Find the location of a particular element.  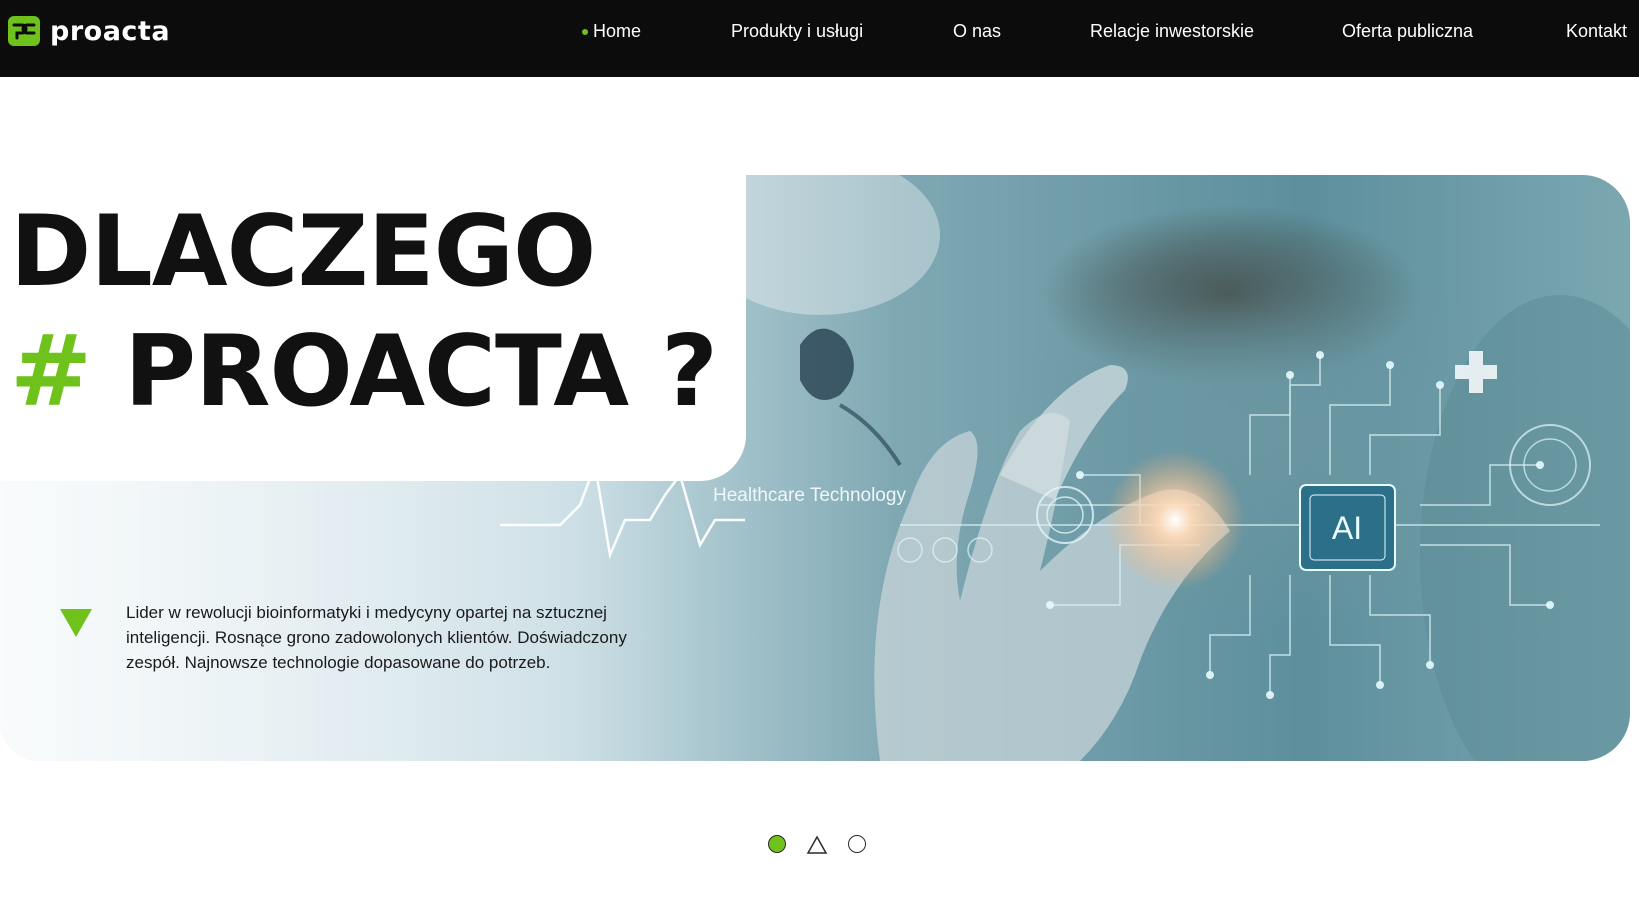

nav-item-kontakt: Kontakt is located at coordinates (1596, 31).